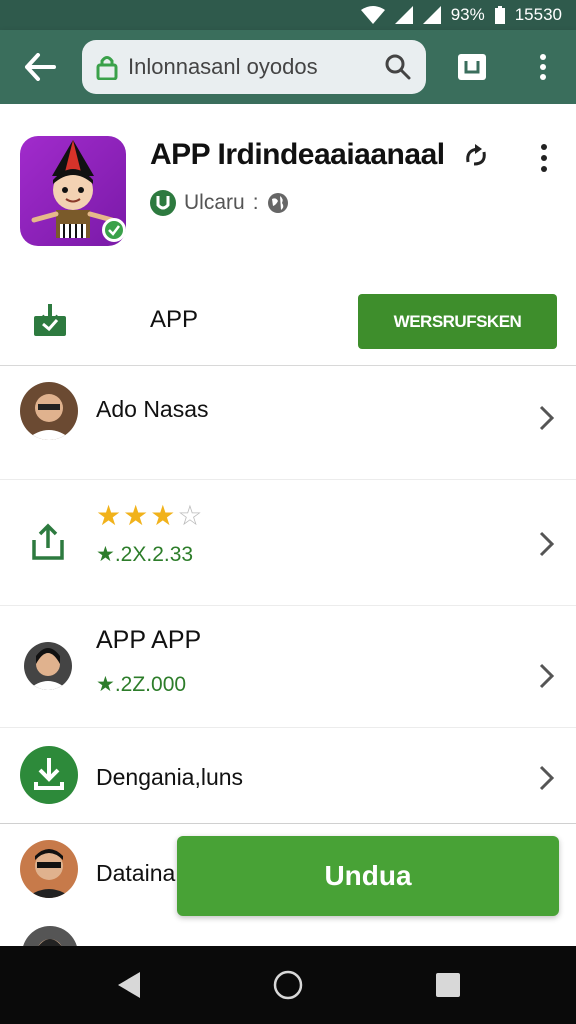  Describe the element at coordinates (152, 409) in the screenshot. I see `list-item-title: Ado Nasas` at that location.